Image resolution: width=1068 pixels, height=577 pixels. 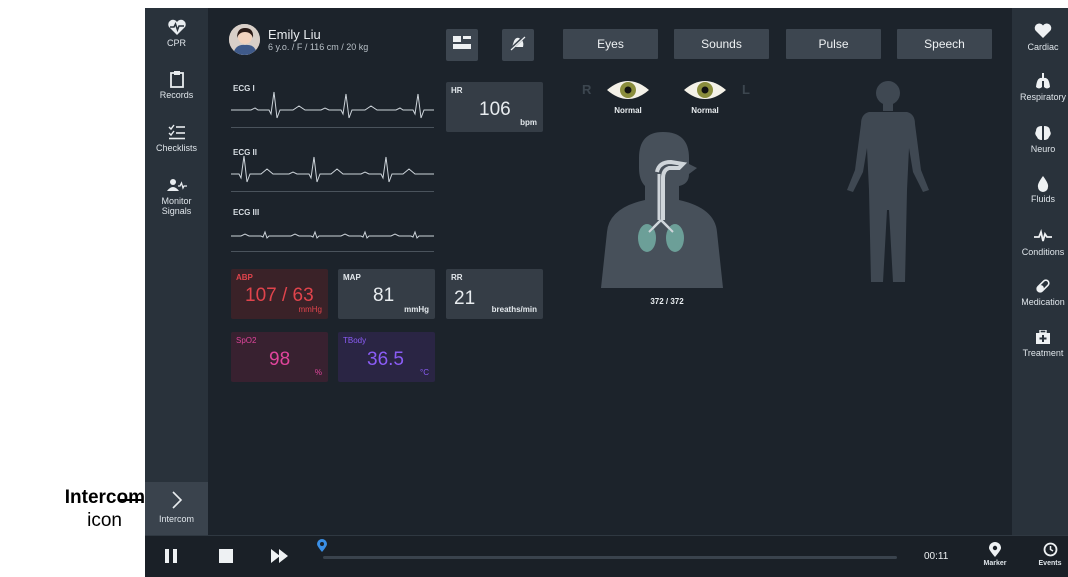 I want to click on elapsed-time: 00:11, so click(x=936, y=556).